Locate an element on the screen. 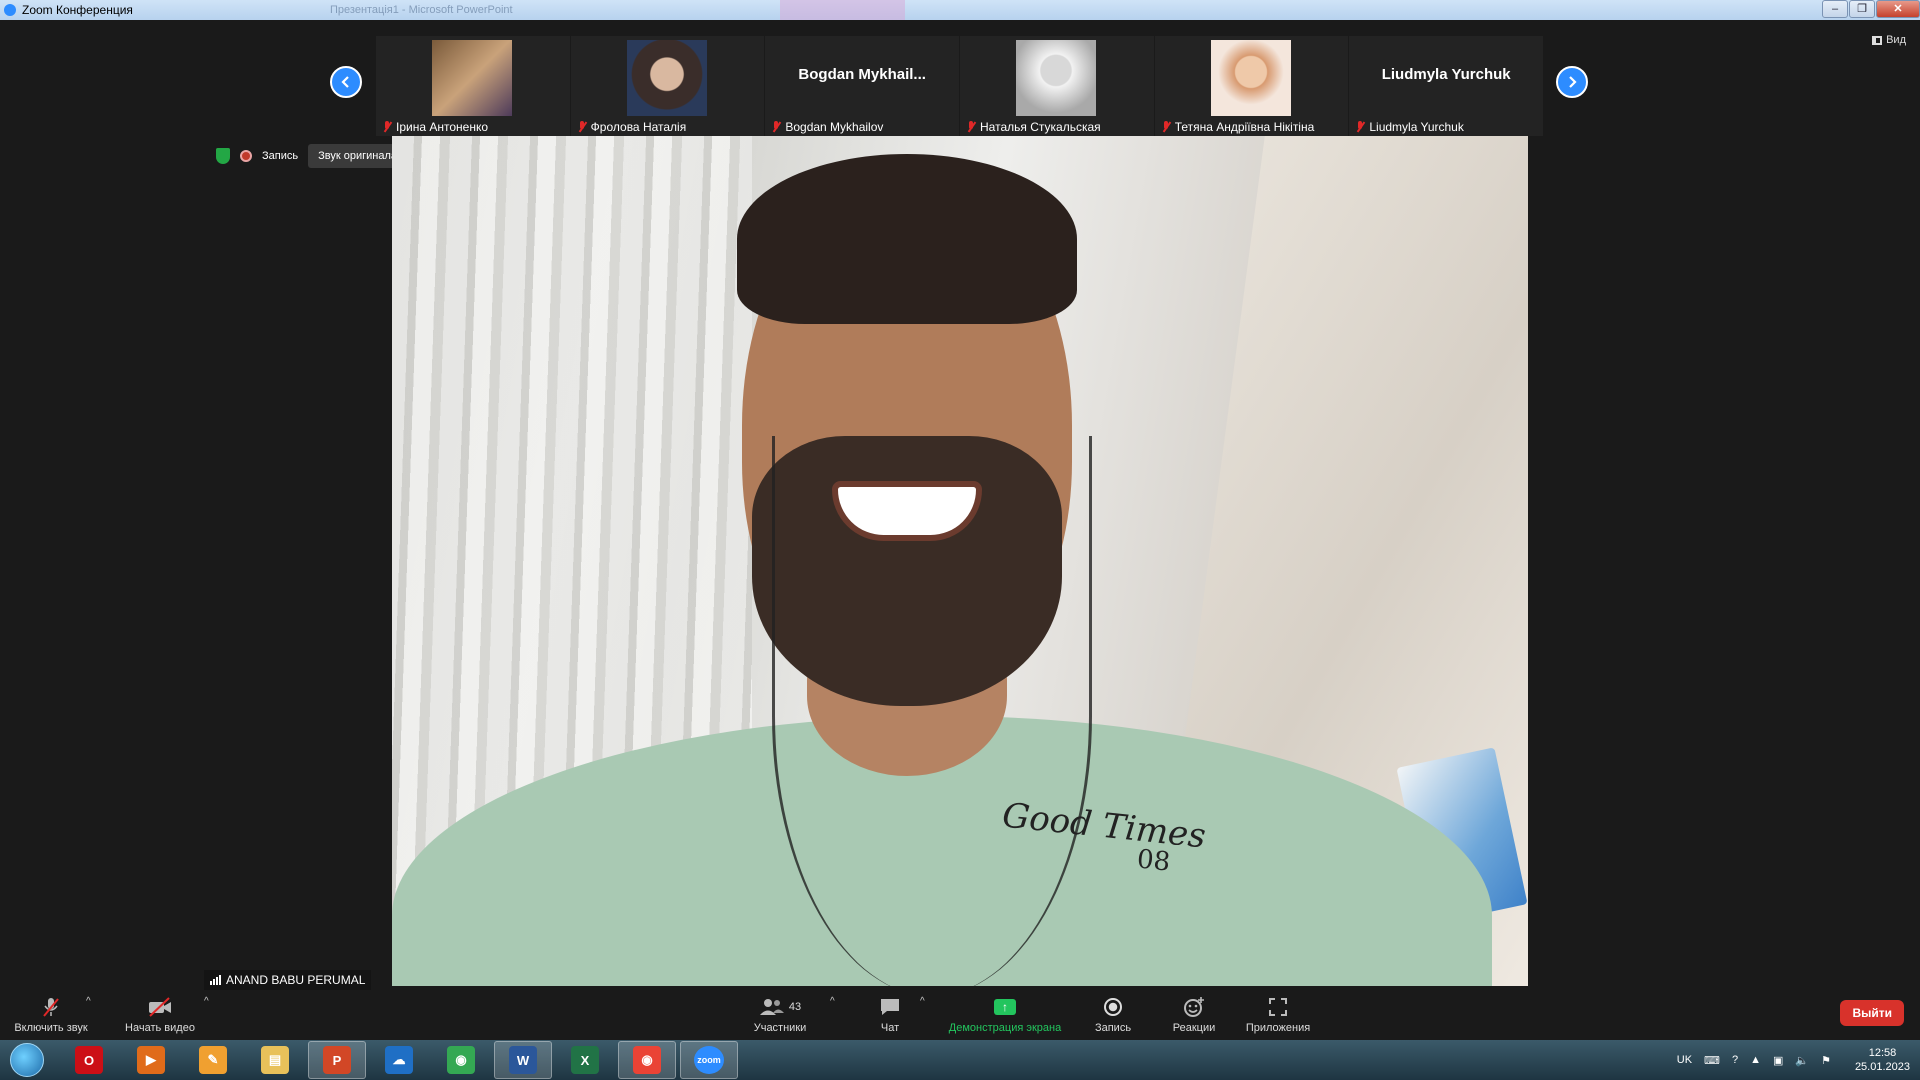  active-speaker-name: ANAND BABU PERUMAL is located at coordinates (296, 980).